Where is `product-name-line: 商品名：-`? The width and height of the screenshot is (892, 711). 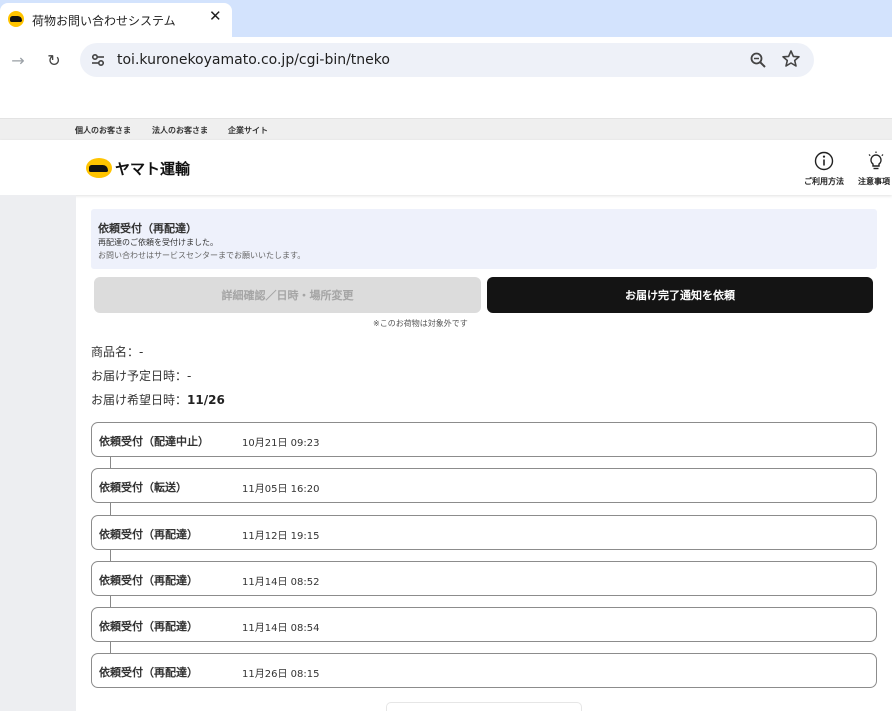 product-name-line: 商品名：- is located at coordinates (117, 351).